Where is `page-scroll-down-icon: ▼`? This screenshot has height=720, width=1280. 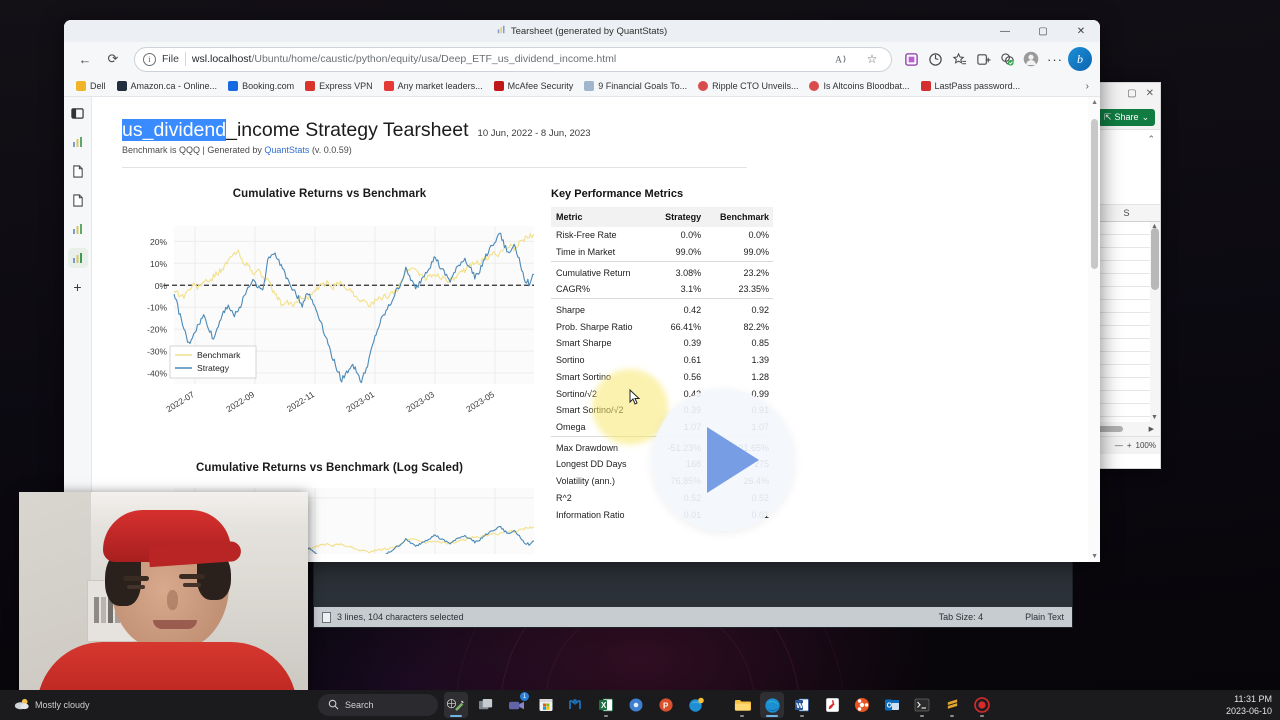
page-scroll-down-icon: ▼ is located at coordinates (1094, 556).